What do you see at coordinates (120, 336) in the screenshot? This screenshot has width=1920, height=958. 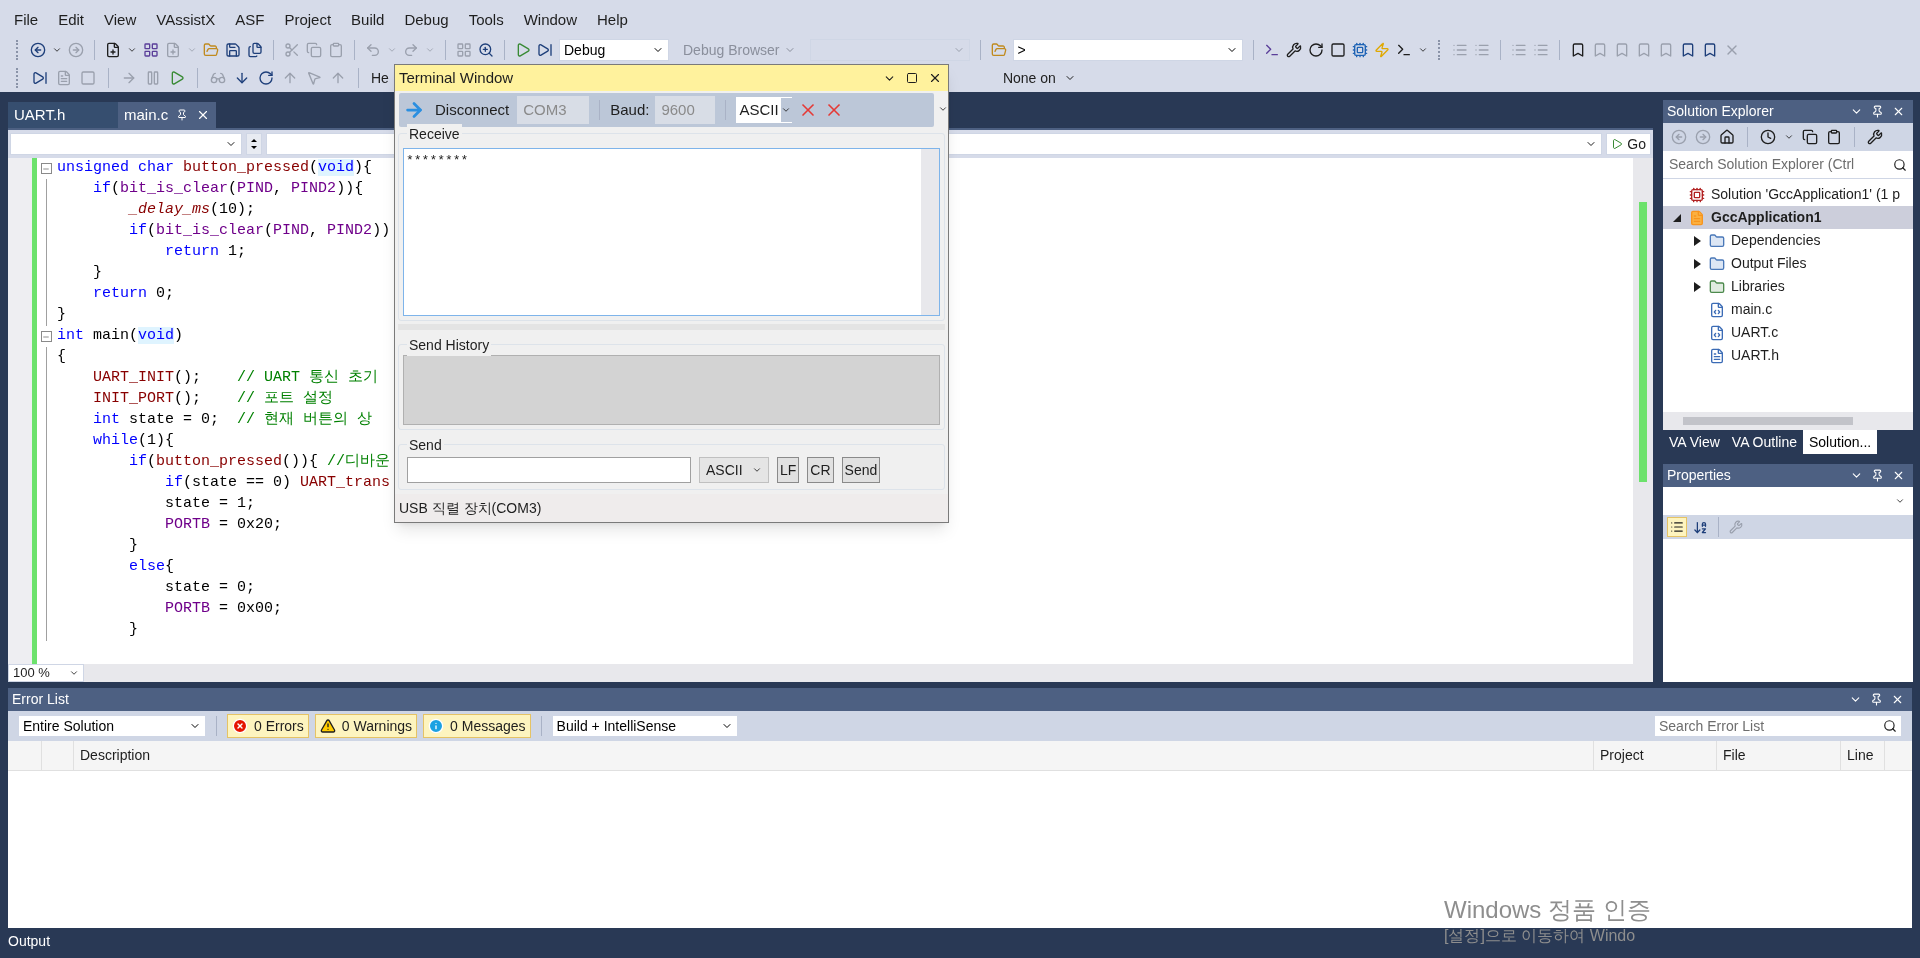 I see `code-line: int main(void)` at bounding box center [120, 336].